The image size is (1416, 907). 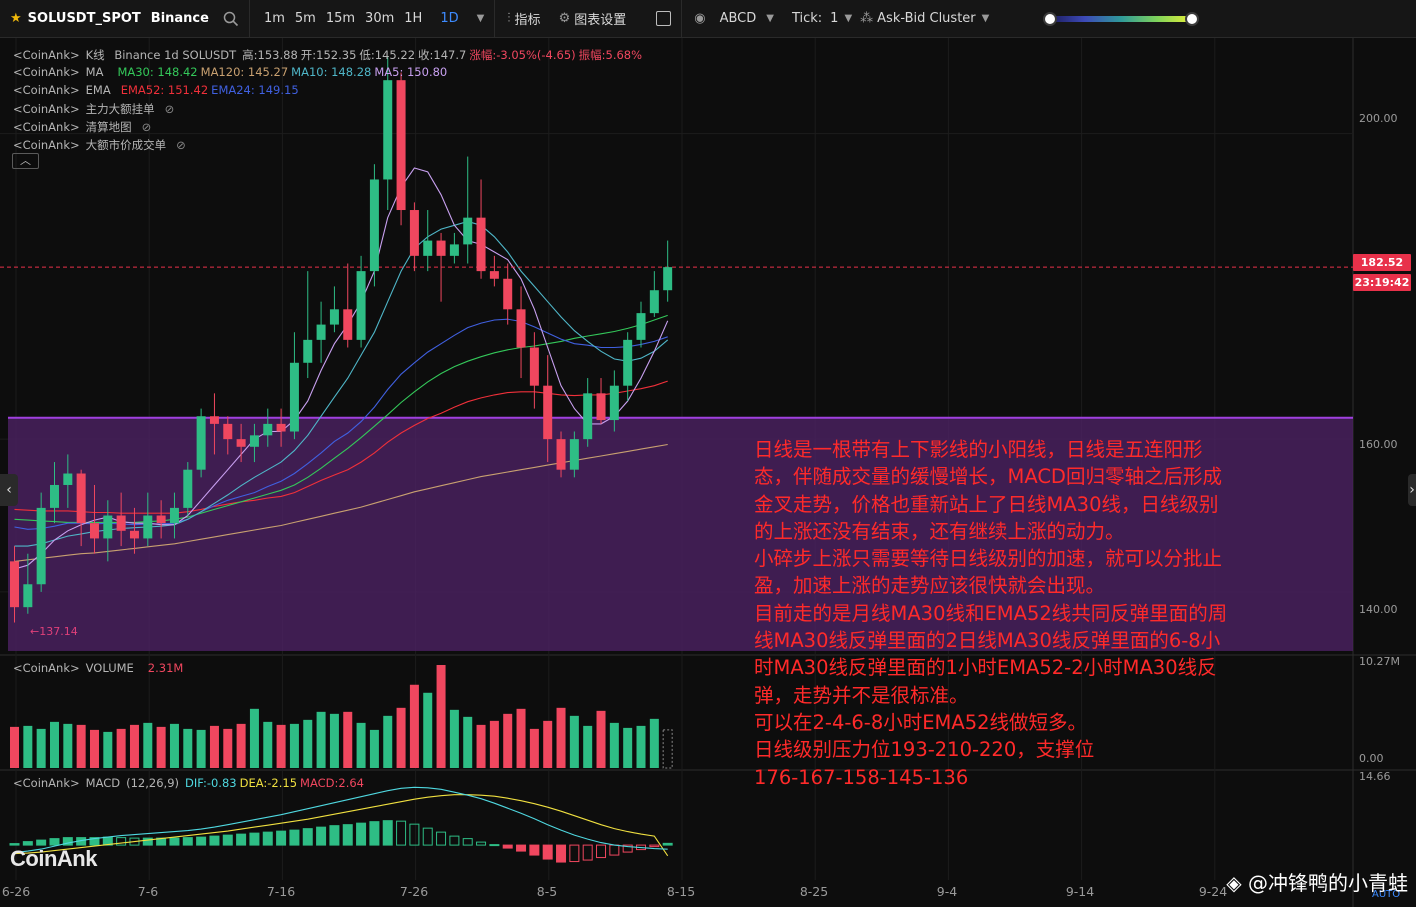 What do you see at coordinates (1382, 282) in the screenshot?
I see `candle-countdown-tag: 23:19:42` at bounding box center [1382, 282].